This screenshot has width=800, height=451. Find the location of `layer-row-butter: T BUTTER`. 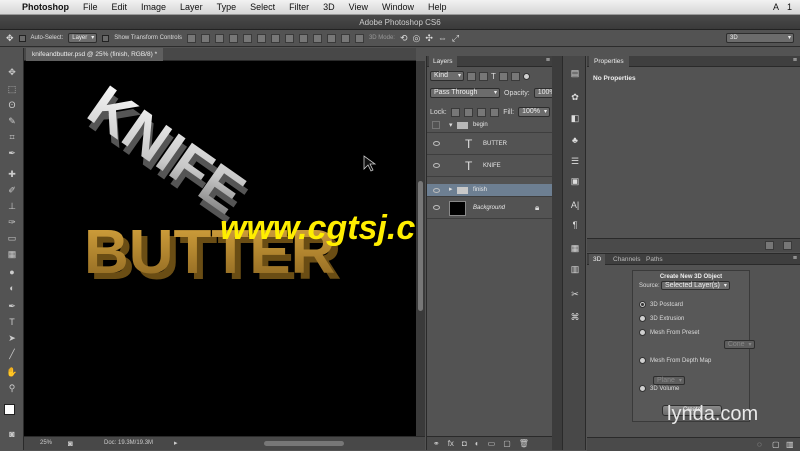

layer-row-butter: T BUTTER is located at coordinates (490, 144).